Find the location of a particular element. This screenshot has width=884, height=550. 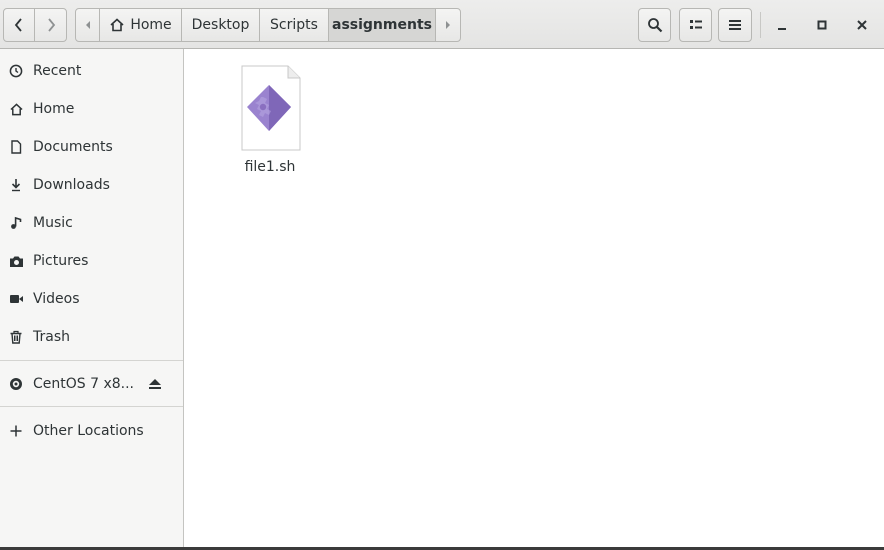

chevron-left-icon is located at coordinates (18, 25).